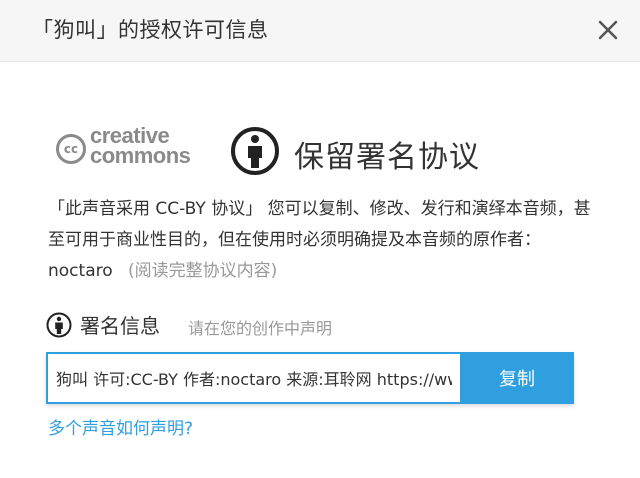 The height and width of the screenshot is (478, 640). I want to click on creative-commons-logo: cc creative commons, so click(136, 147).